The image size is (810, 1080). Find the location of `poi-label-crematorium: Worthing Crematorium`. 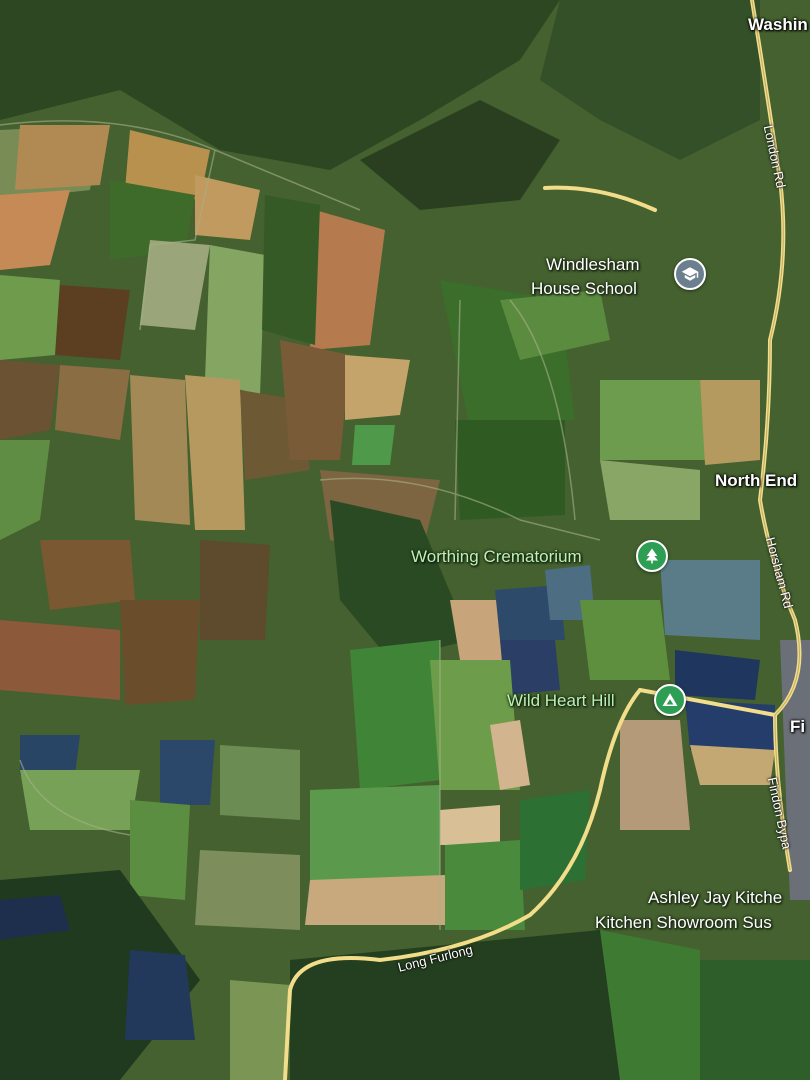

poi-label-crematorium: Worthing Crematorium is located at coordinates (496, 556).